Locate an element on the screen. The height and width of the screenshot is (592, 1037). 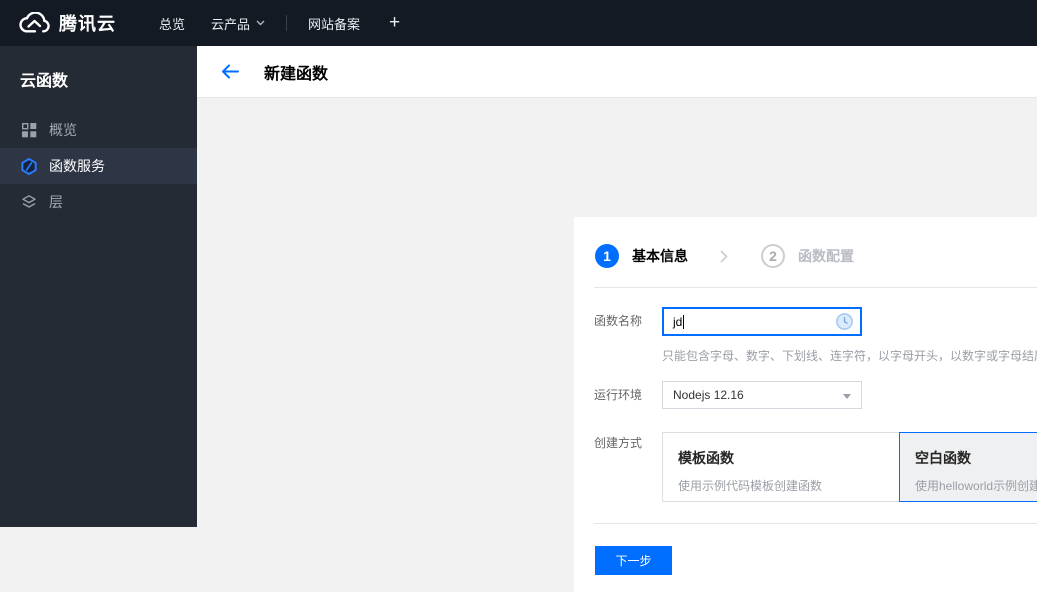
runtime-label: 运行环境 is located at coordinates (618, 395).